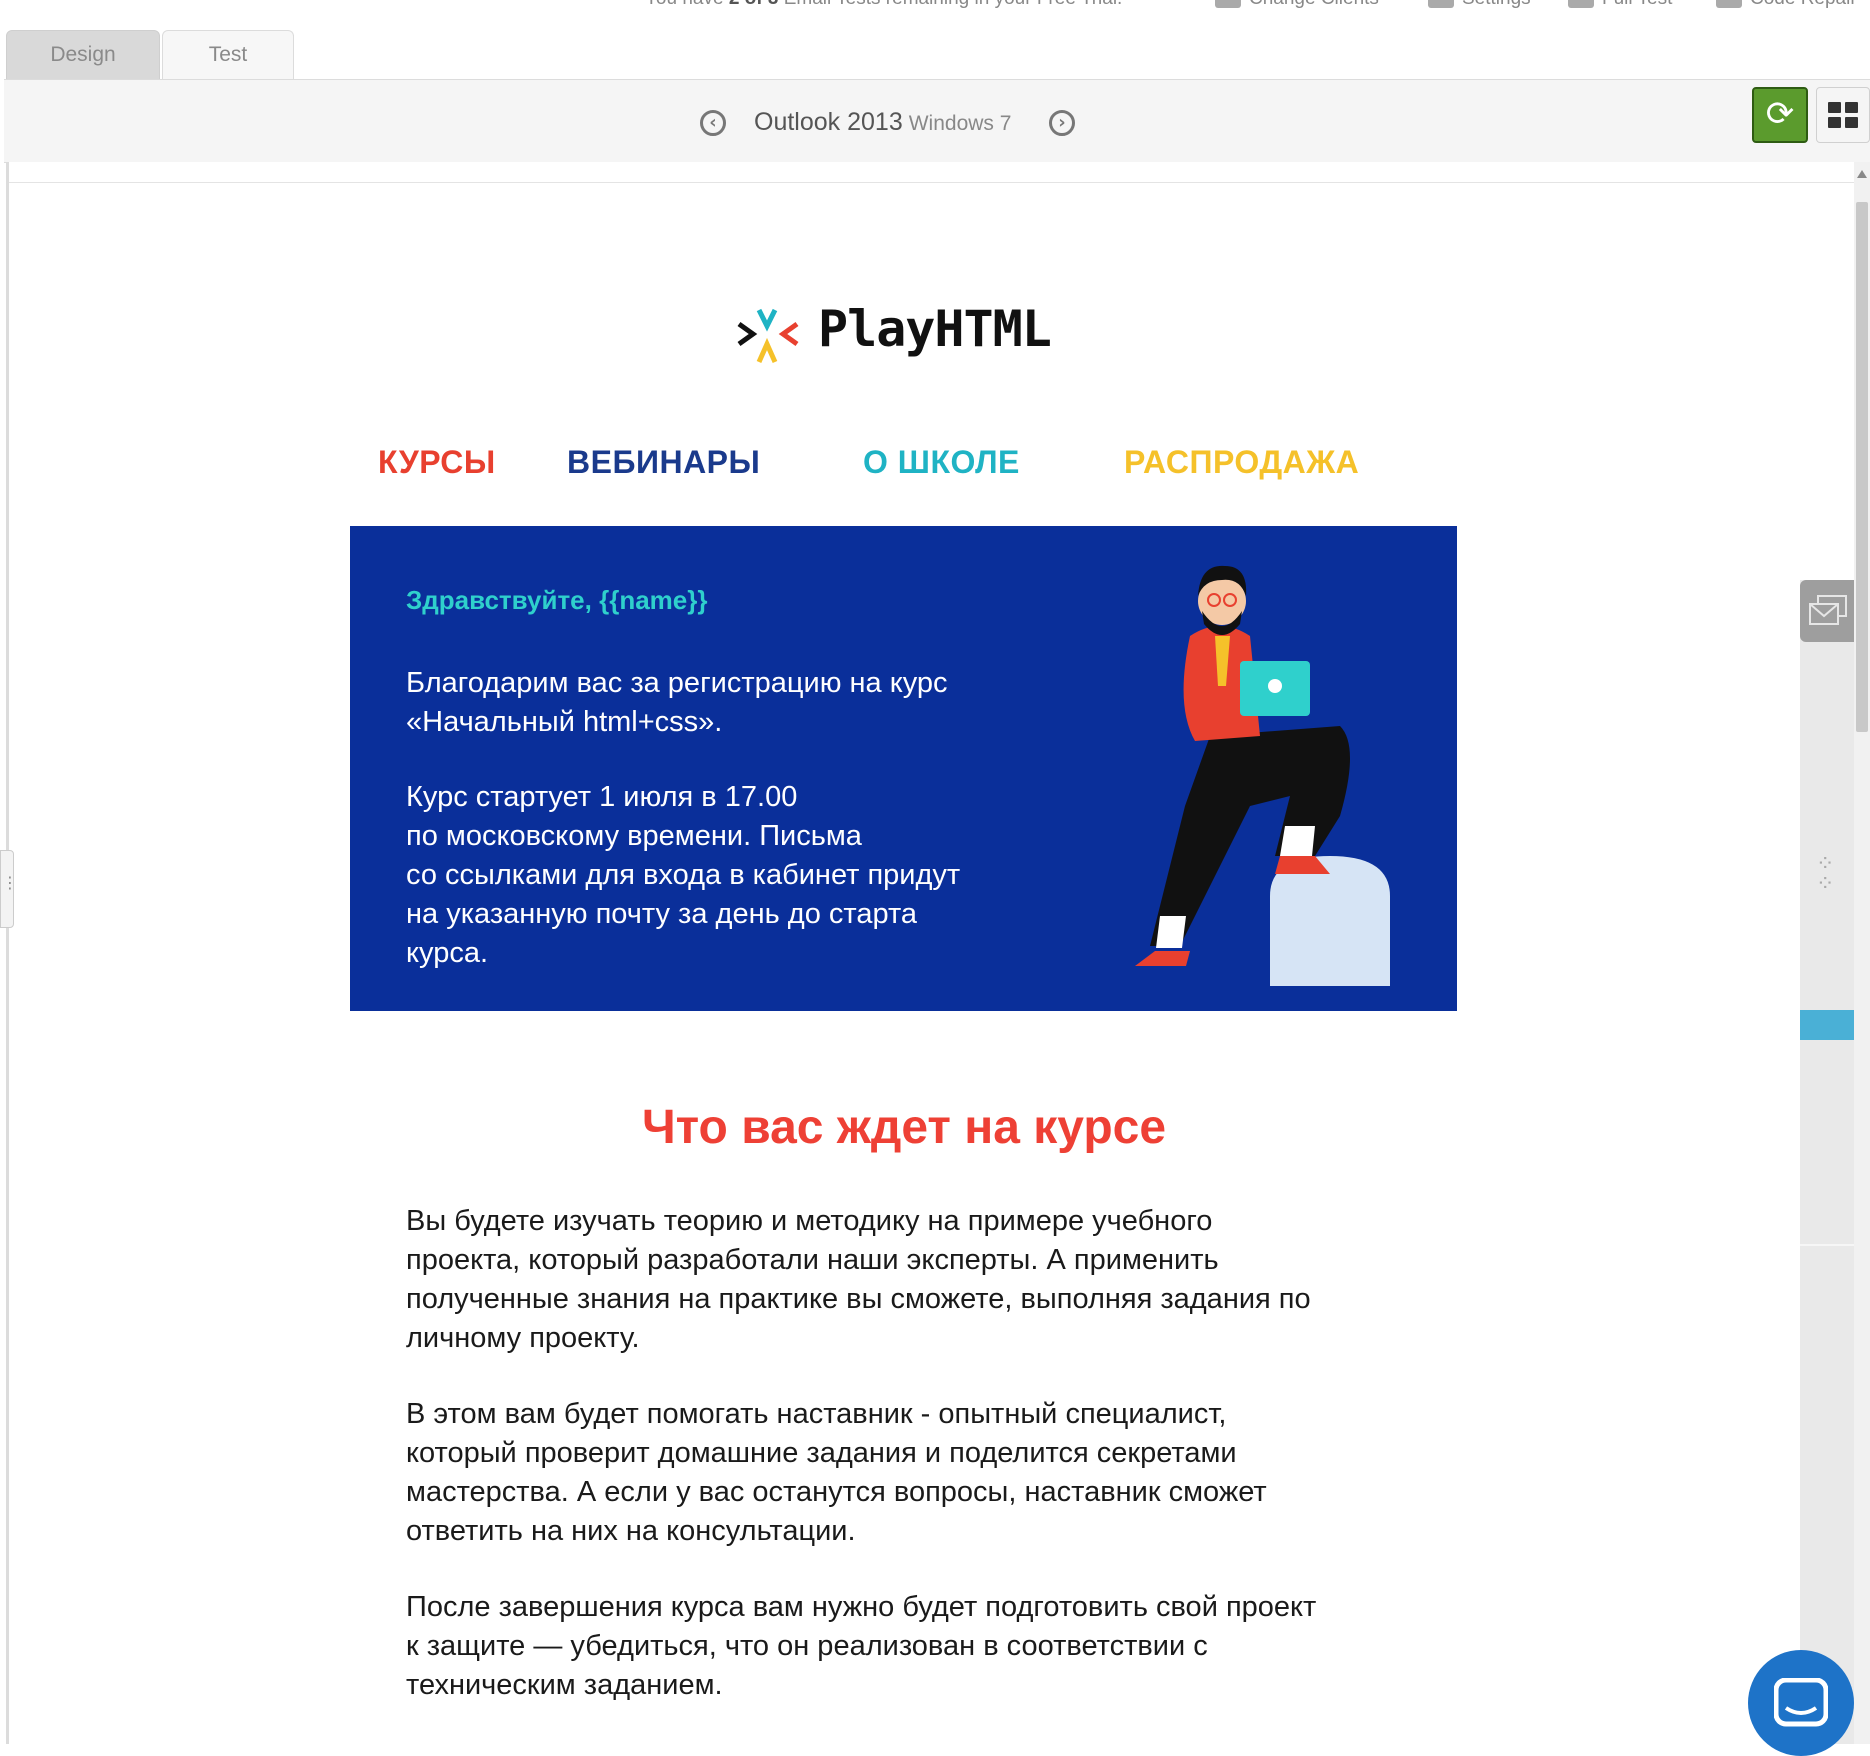  Describe the element at coordinates (1862, 174) in the screenshot. I see `scroll-up-arrow-icon` at that location.